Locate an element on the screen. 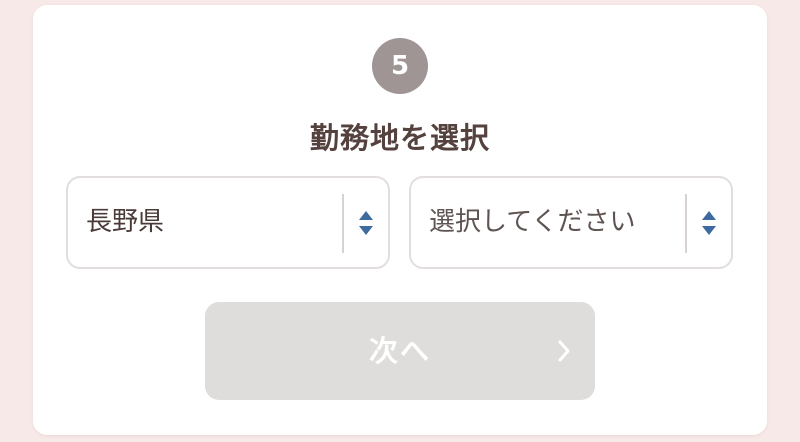  step-title-rest: を選択 is located at coordinates (445, 138).